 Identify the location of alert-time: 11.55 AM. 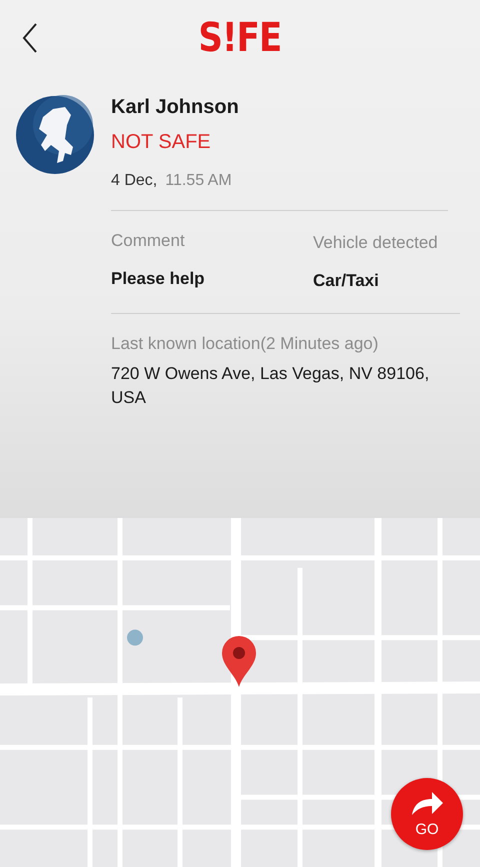
(198, 180).